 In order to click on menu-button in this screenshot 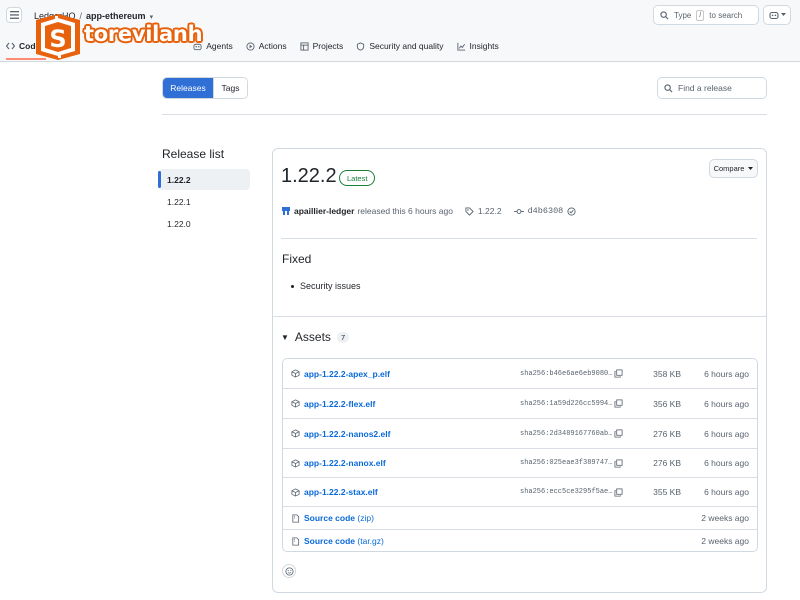, I will do `click(14, 15)`.